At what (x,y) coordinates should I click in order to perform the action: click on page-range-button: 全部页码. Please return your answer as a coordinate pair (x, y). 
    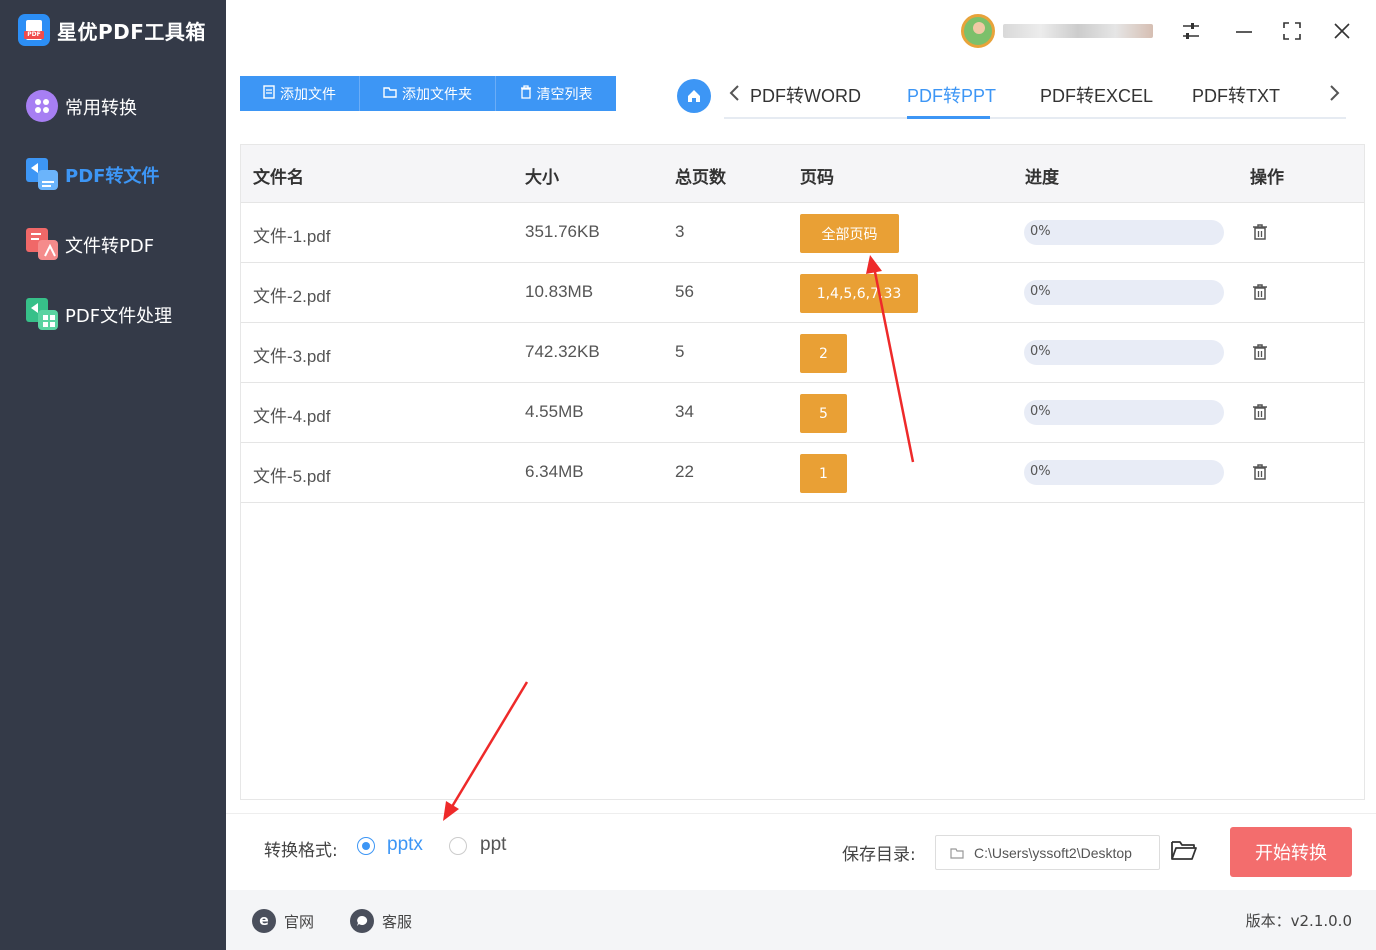
    Looking at the image, I should click on (849, 233).